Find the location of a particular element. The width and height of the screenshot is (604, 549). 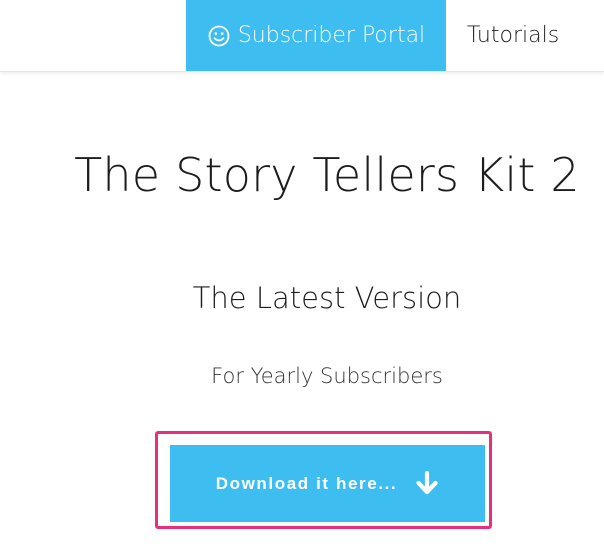

arrow-down-icon is located at coordinates (427, 483).